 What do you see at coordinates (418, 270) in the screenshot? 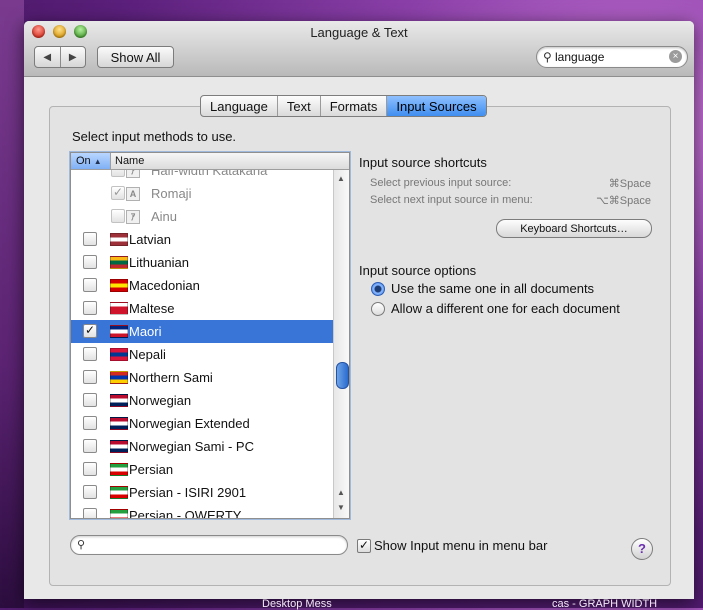
I see `options-title: Input source options` at bounding box center [418, 270].